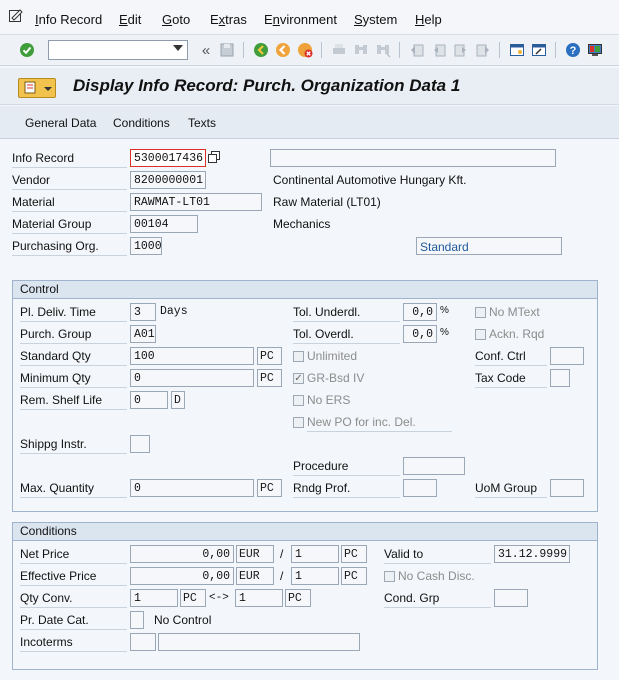  I want to click on menu-info-record: Info Record, so click(68, 19).